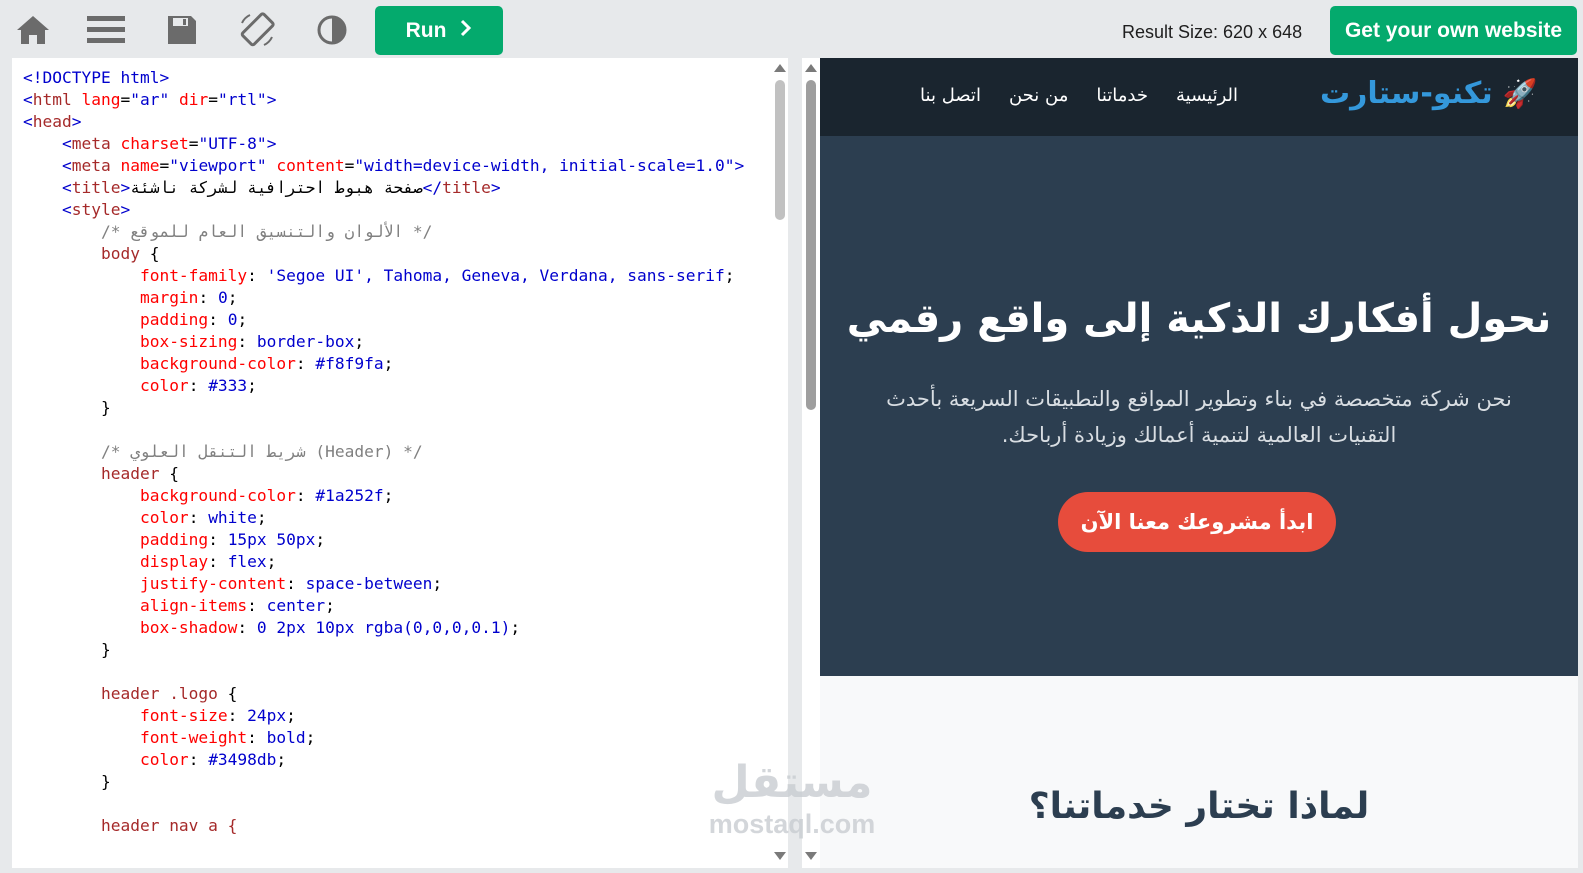 The height and width of the screenshot is (873, 1583). What do you see at coordinates (1122, 95) in the screenshot?
I see `nav-item-services: خدماتنا` at bounding box center [1122, 95].